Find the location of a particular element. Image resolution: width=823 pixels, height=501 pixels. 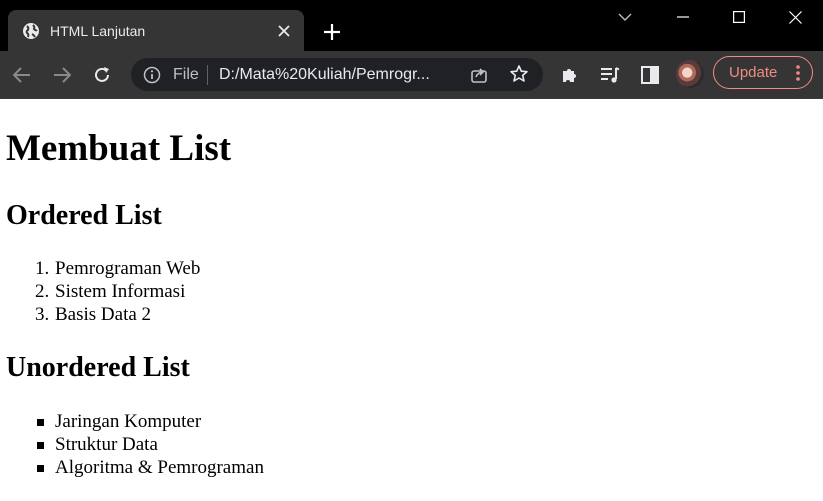

list-item: 1. Pemrograman Web is located at coordinates (100, 268).